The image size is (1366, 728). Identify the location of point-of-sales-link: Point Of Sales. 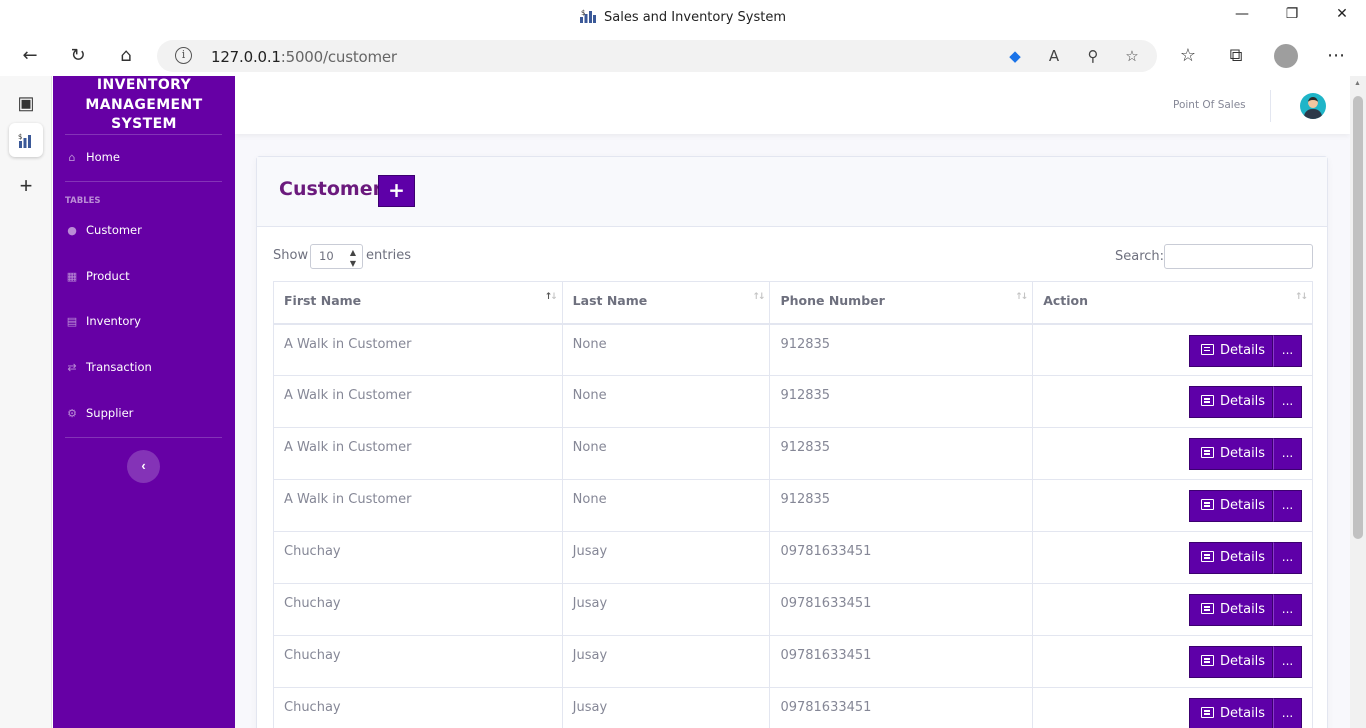
(1209, 105).